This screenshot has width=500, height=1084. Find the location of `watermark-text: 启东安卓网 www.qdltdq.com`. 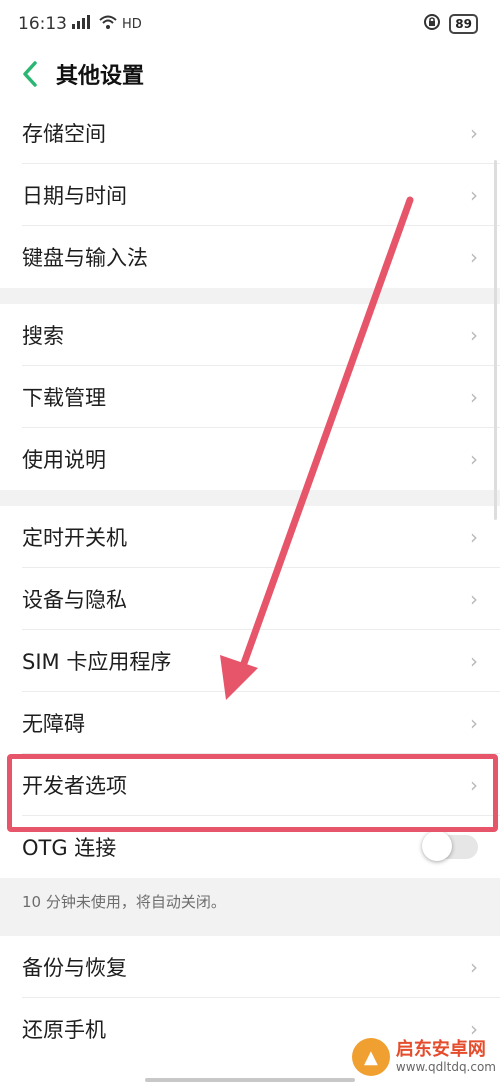

watermark-text: 启东安卓网 www.qdltdq.com is located at coordinates (445, 1057).